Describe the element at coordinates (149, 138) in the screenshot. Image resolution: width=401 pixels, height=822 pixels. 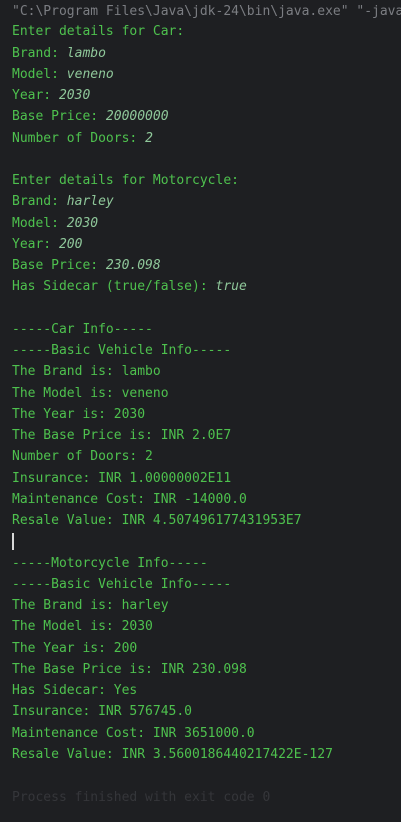
I see `user-input: 2` at that location.